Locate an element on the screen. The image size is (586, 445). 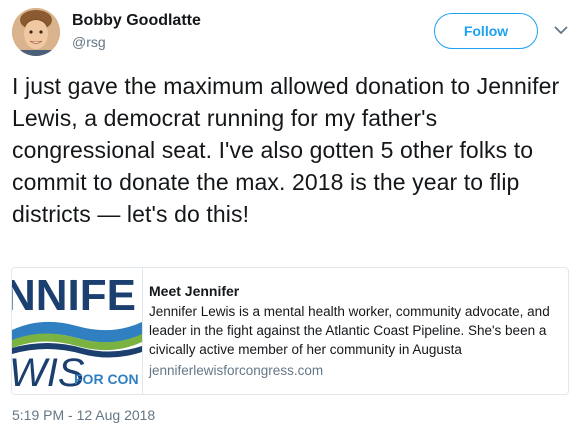
avatar-image is located at coordinates (36, 32).